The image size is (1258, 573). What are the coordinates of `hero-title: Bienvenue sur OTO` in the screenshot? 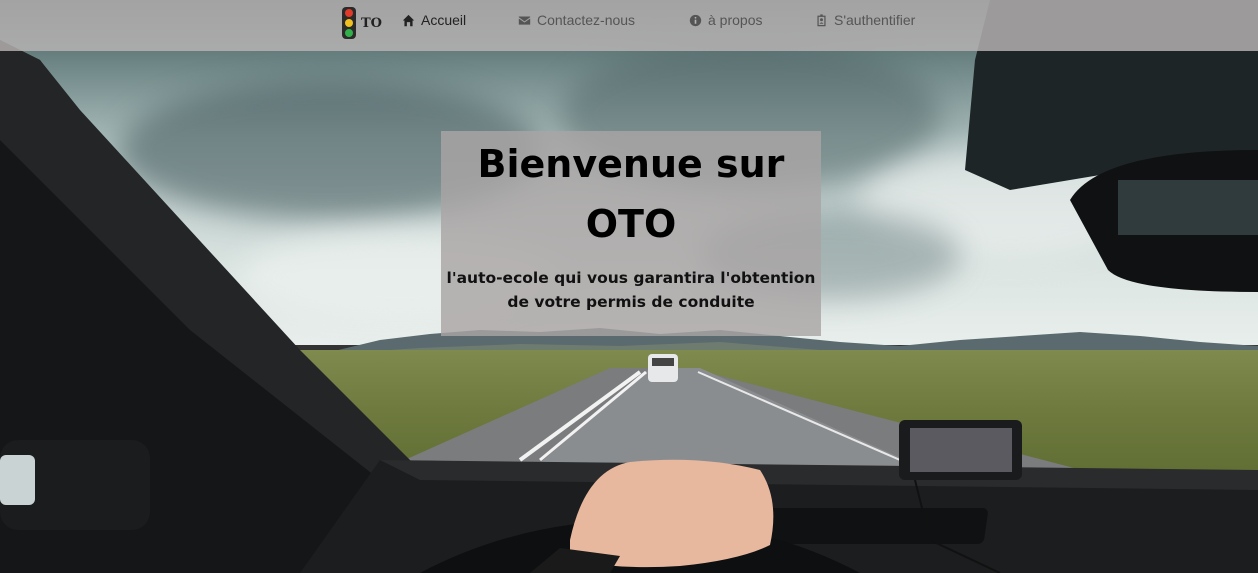 It's located at (631, 194).